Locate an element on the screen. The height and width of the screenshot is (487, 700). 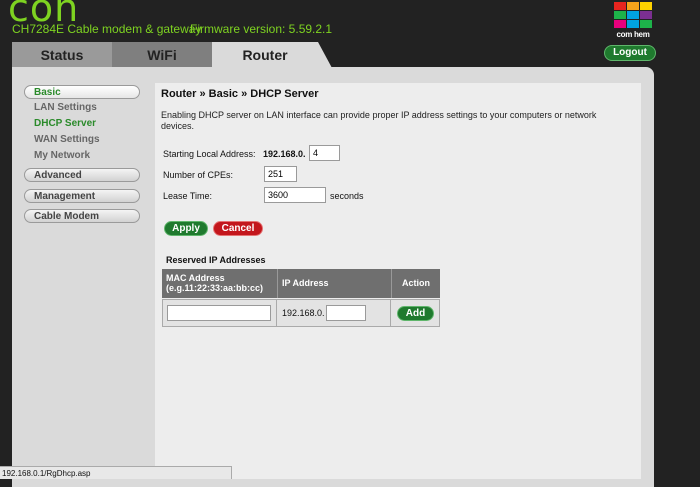
tab-status: Status is located at coordinates (62, 55).